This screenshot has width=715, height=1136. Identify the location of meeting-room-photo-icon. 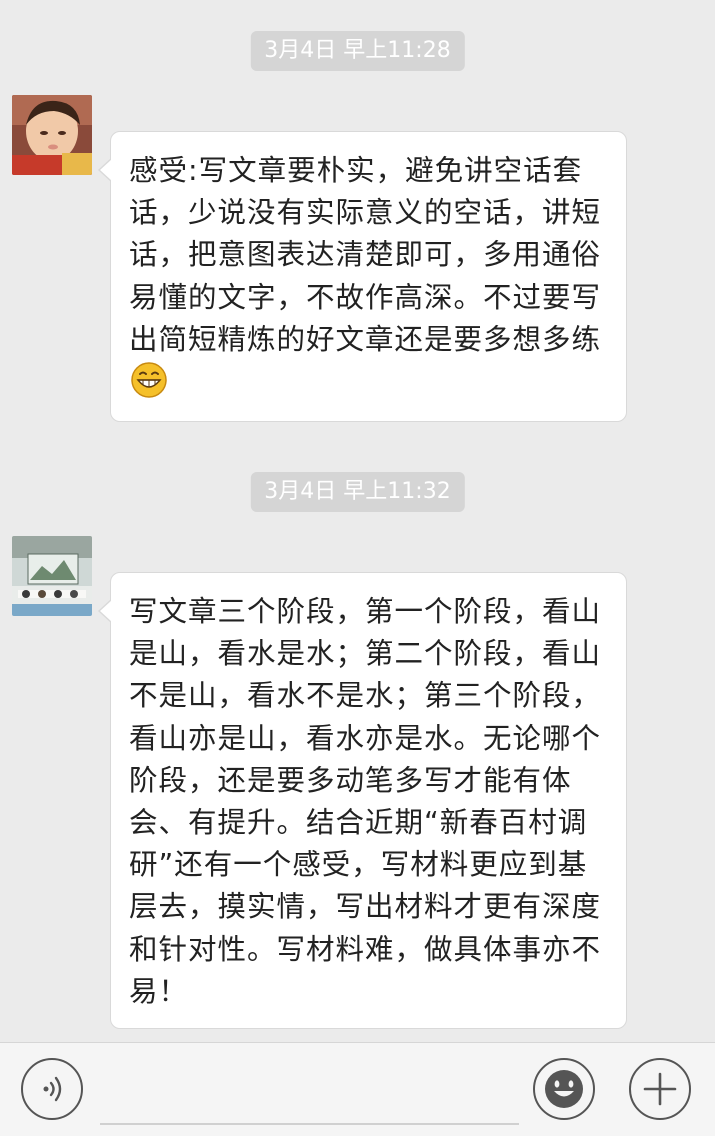
(52, 576).